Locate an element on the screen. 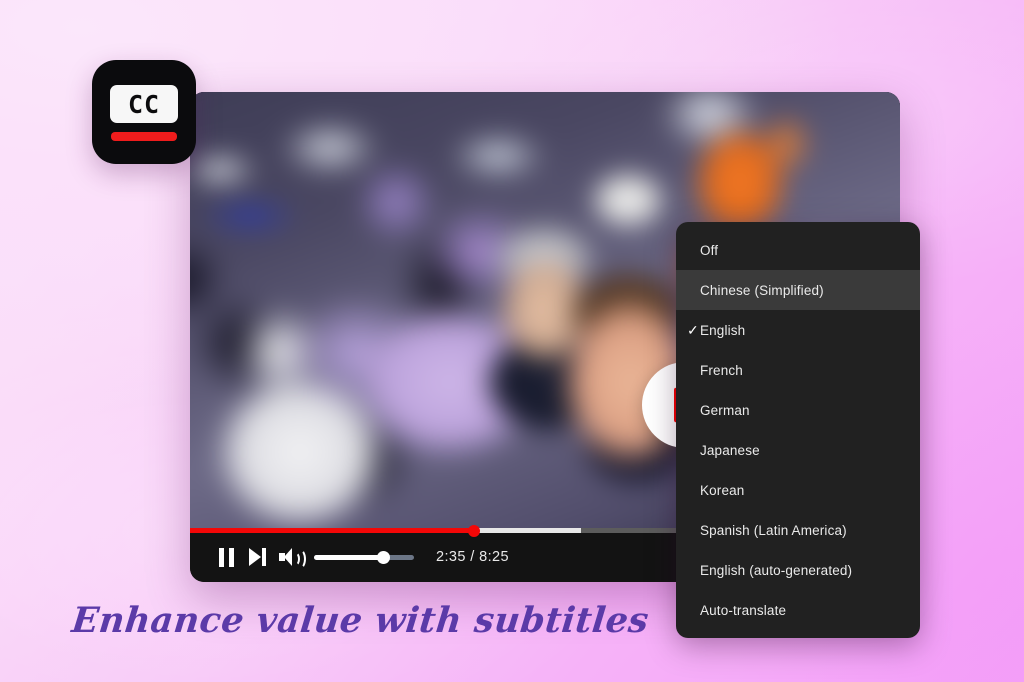  menu-item-korean: Korean is located at coordinates (798, 490).